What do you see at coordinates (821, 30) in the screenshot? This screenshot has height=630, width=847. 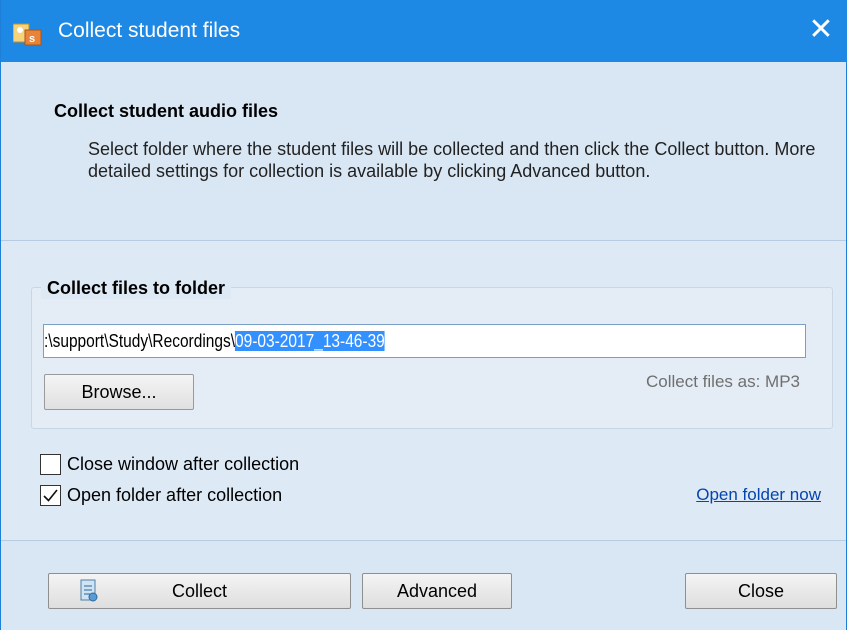 I see `close-icon: ✕` at bounding box center [821, 30].